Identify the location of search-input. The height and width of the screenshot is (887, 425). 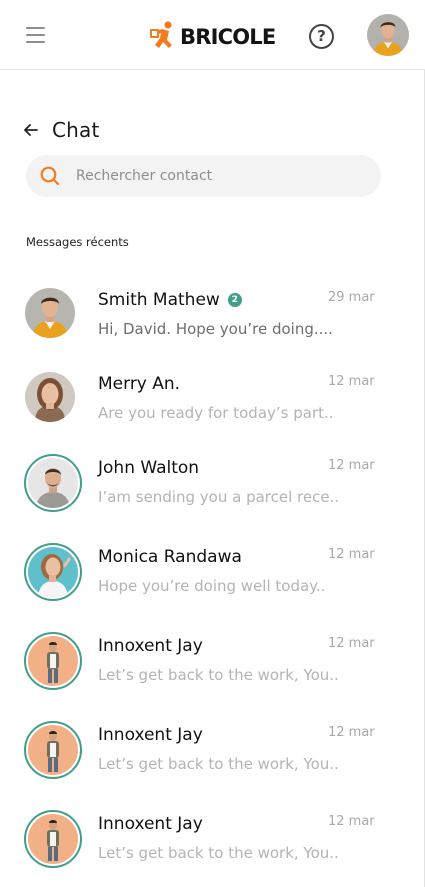
(221, 176).